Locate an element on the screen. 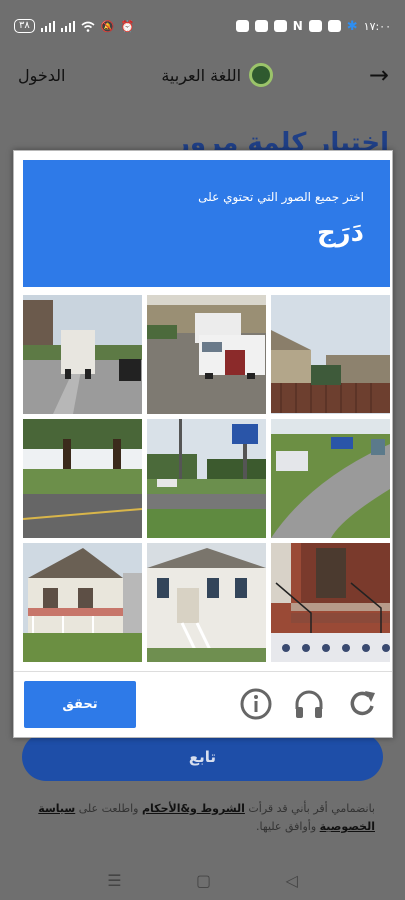 This screenshot has height=900, width=405. tile-house-fence is located at coordinates (330, 354).